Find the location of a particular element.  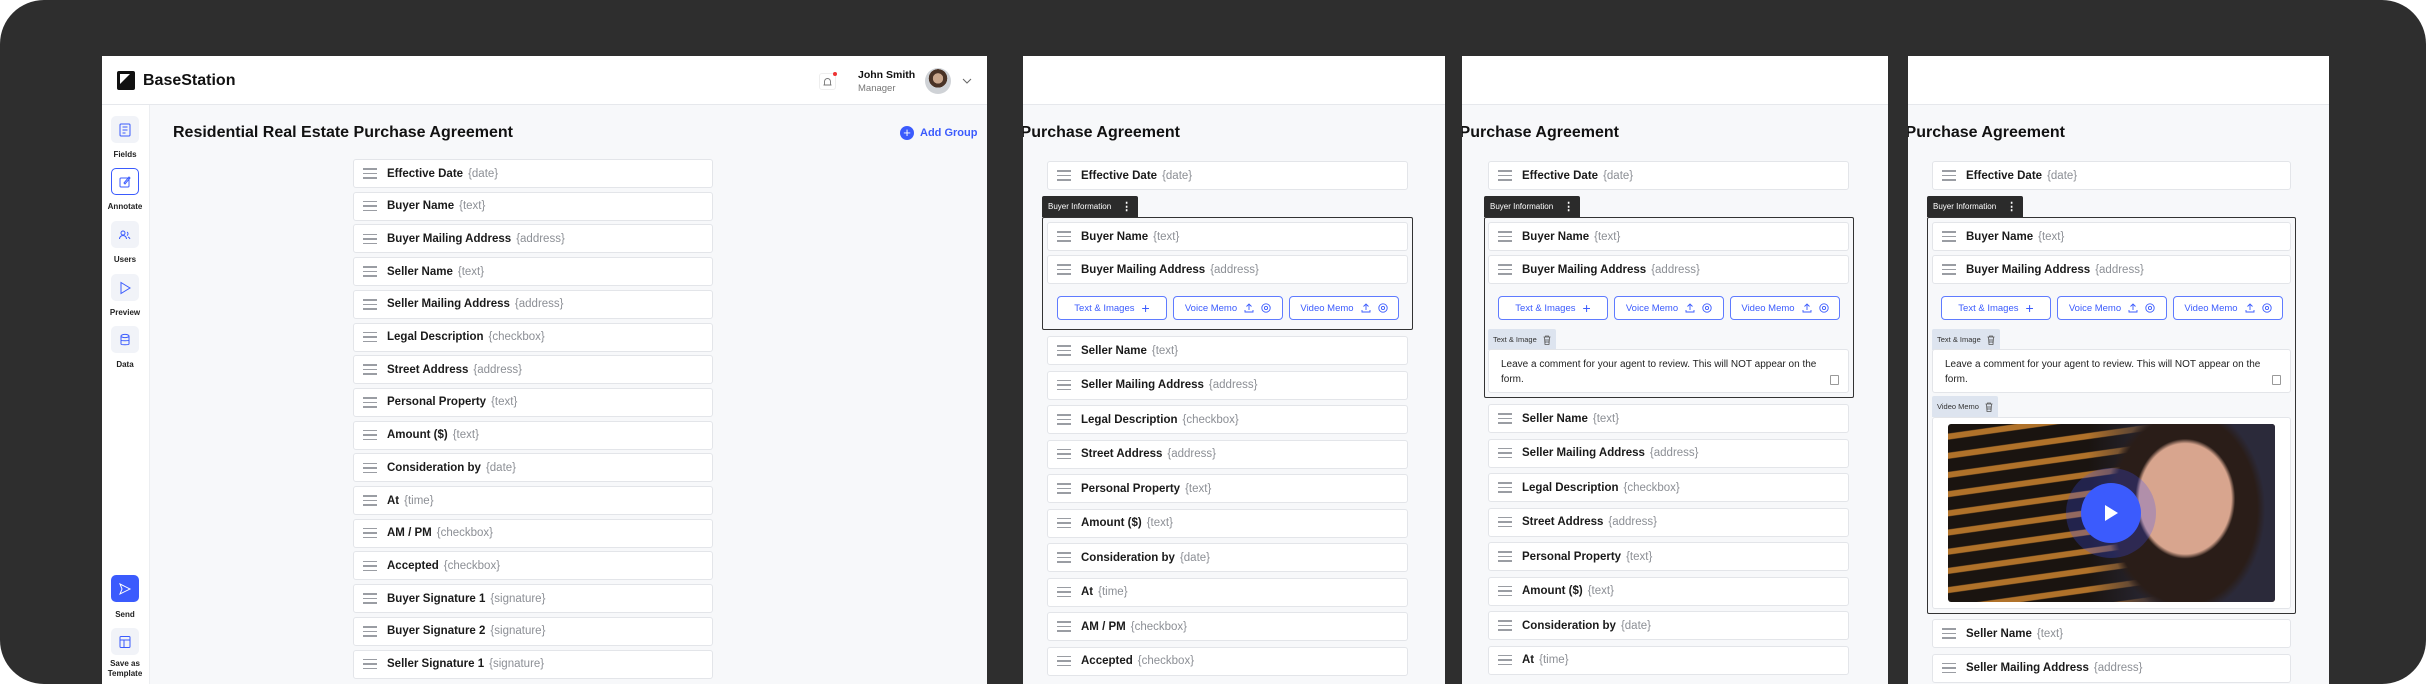

field-row: Buyer Signature 2 {signature} is located at coordinates (533, 631).